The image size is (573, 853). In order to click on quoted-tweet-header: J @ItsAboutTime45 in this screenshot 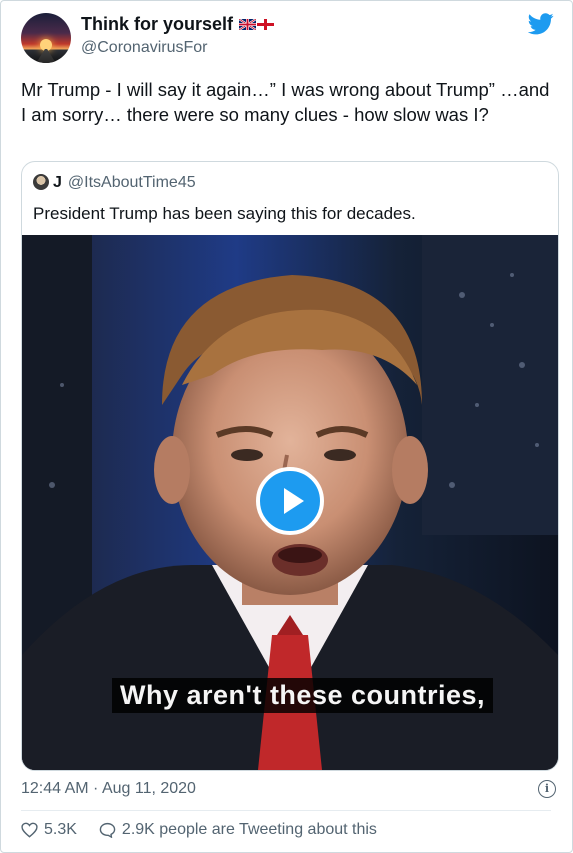, I will do `click(114, 183)`.